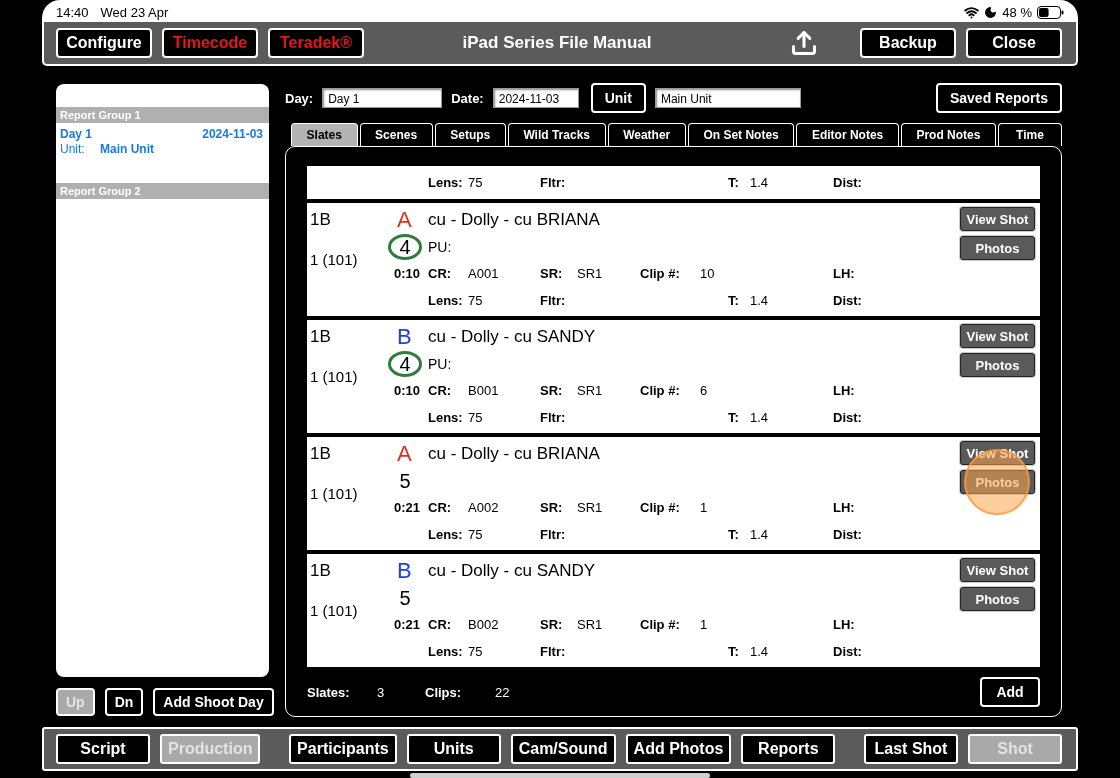  Describe the element at coordinates (673, 376) in the screenshot. I see `slate-row: 1B 1 (101) B 4 cu - Dolly - cu SANDY PU: 0:10 CR: B001 SR: SR1 Clip #: 6 LH: Lens: 75 Fltr: T: 1.4 Dist: View Shot Photos` at that location.